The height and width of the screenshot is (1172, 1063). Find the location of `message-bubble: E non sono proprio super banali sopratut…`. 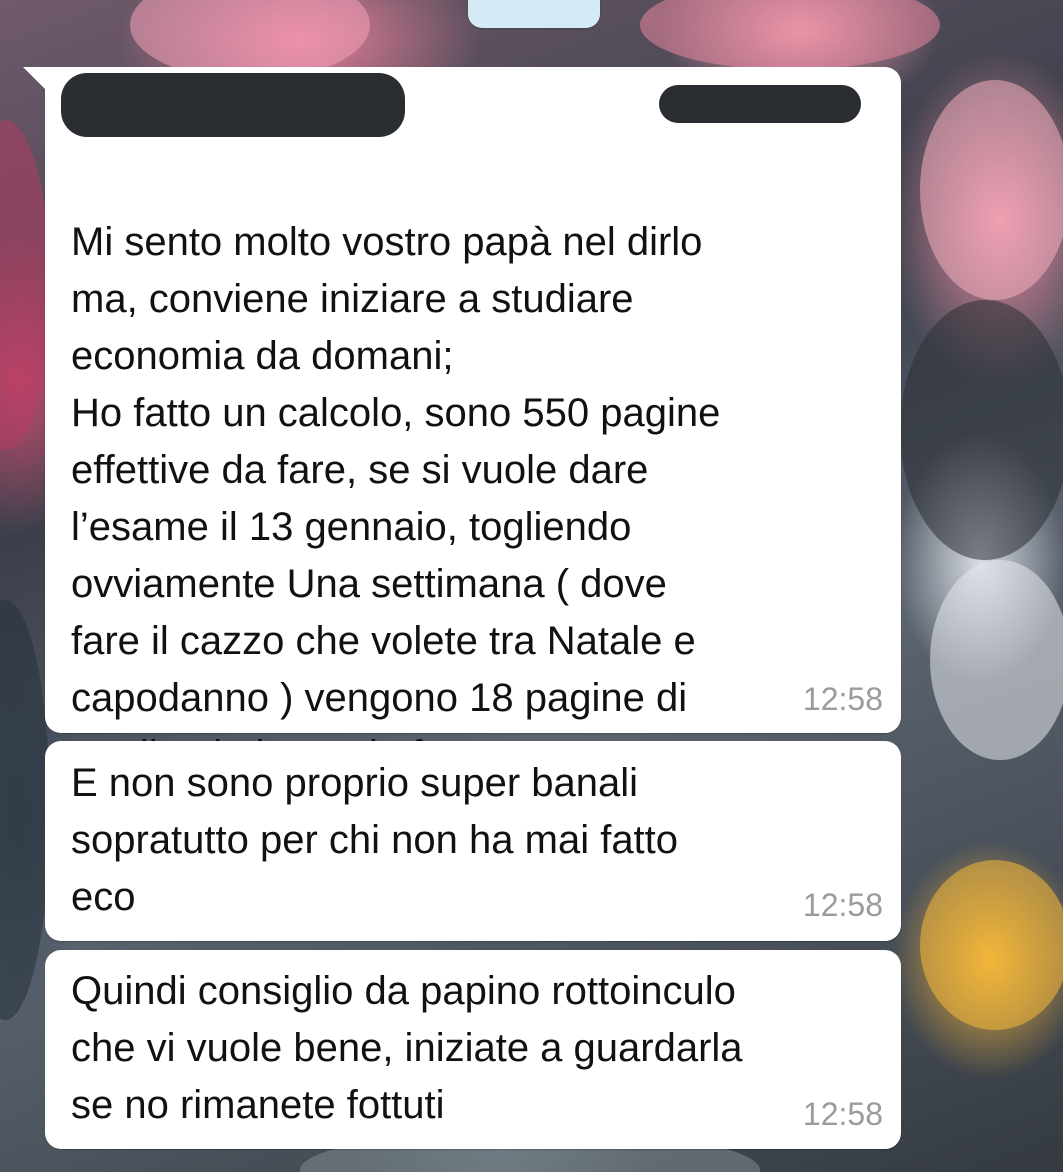

message-bubble: E non sono proprio super banali sopratut… is located at coordinates (473, 841).